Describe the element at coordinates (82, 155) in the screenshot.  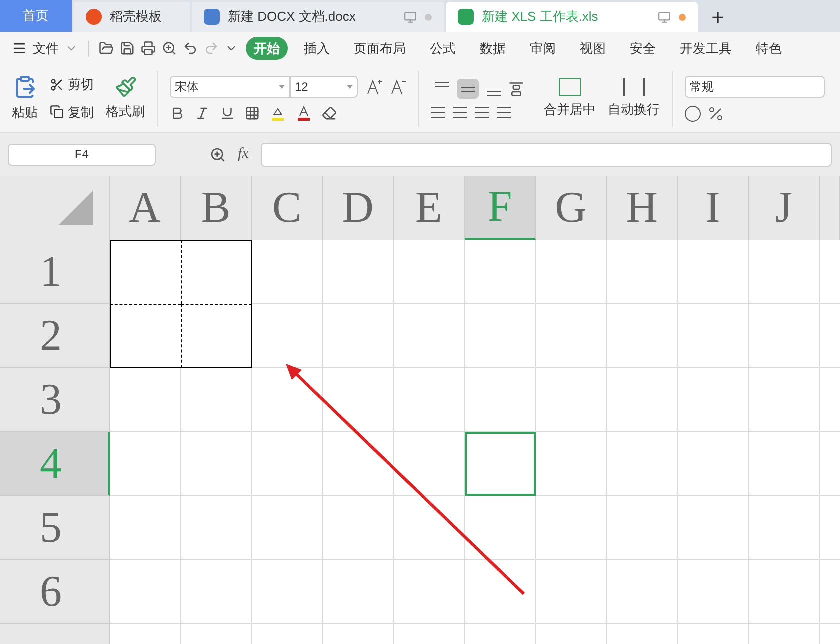
I see `name-box: F4` at that location.